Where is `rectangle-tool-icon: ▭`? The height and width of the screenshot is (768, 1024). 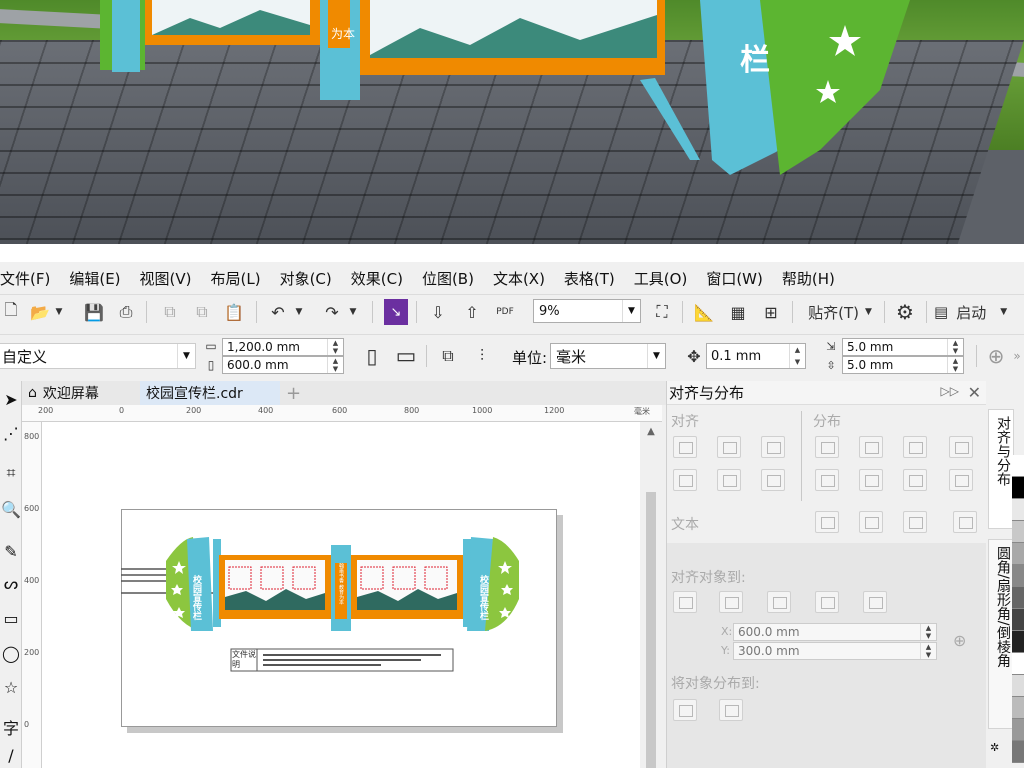 rectangle-tool-icon: ▭ is located at coordinates (11, 618).